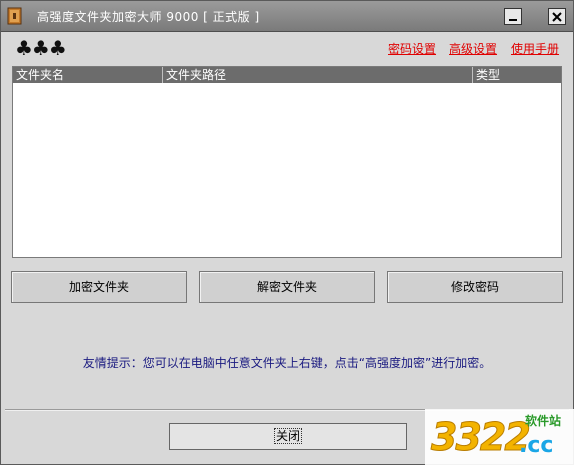  Describe the element at coordinates (318, 75) in the screenshot. I see `column-header-folder-path: 文件夹路径` at that location.